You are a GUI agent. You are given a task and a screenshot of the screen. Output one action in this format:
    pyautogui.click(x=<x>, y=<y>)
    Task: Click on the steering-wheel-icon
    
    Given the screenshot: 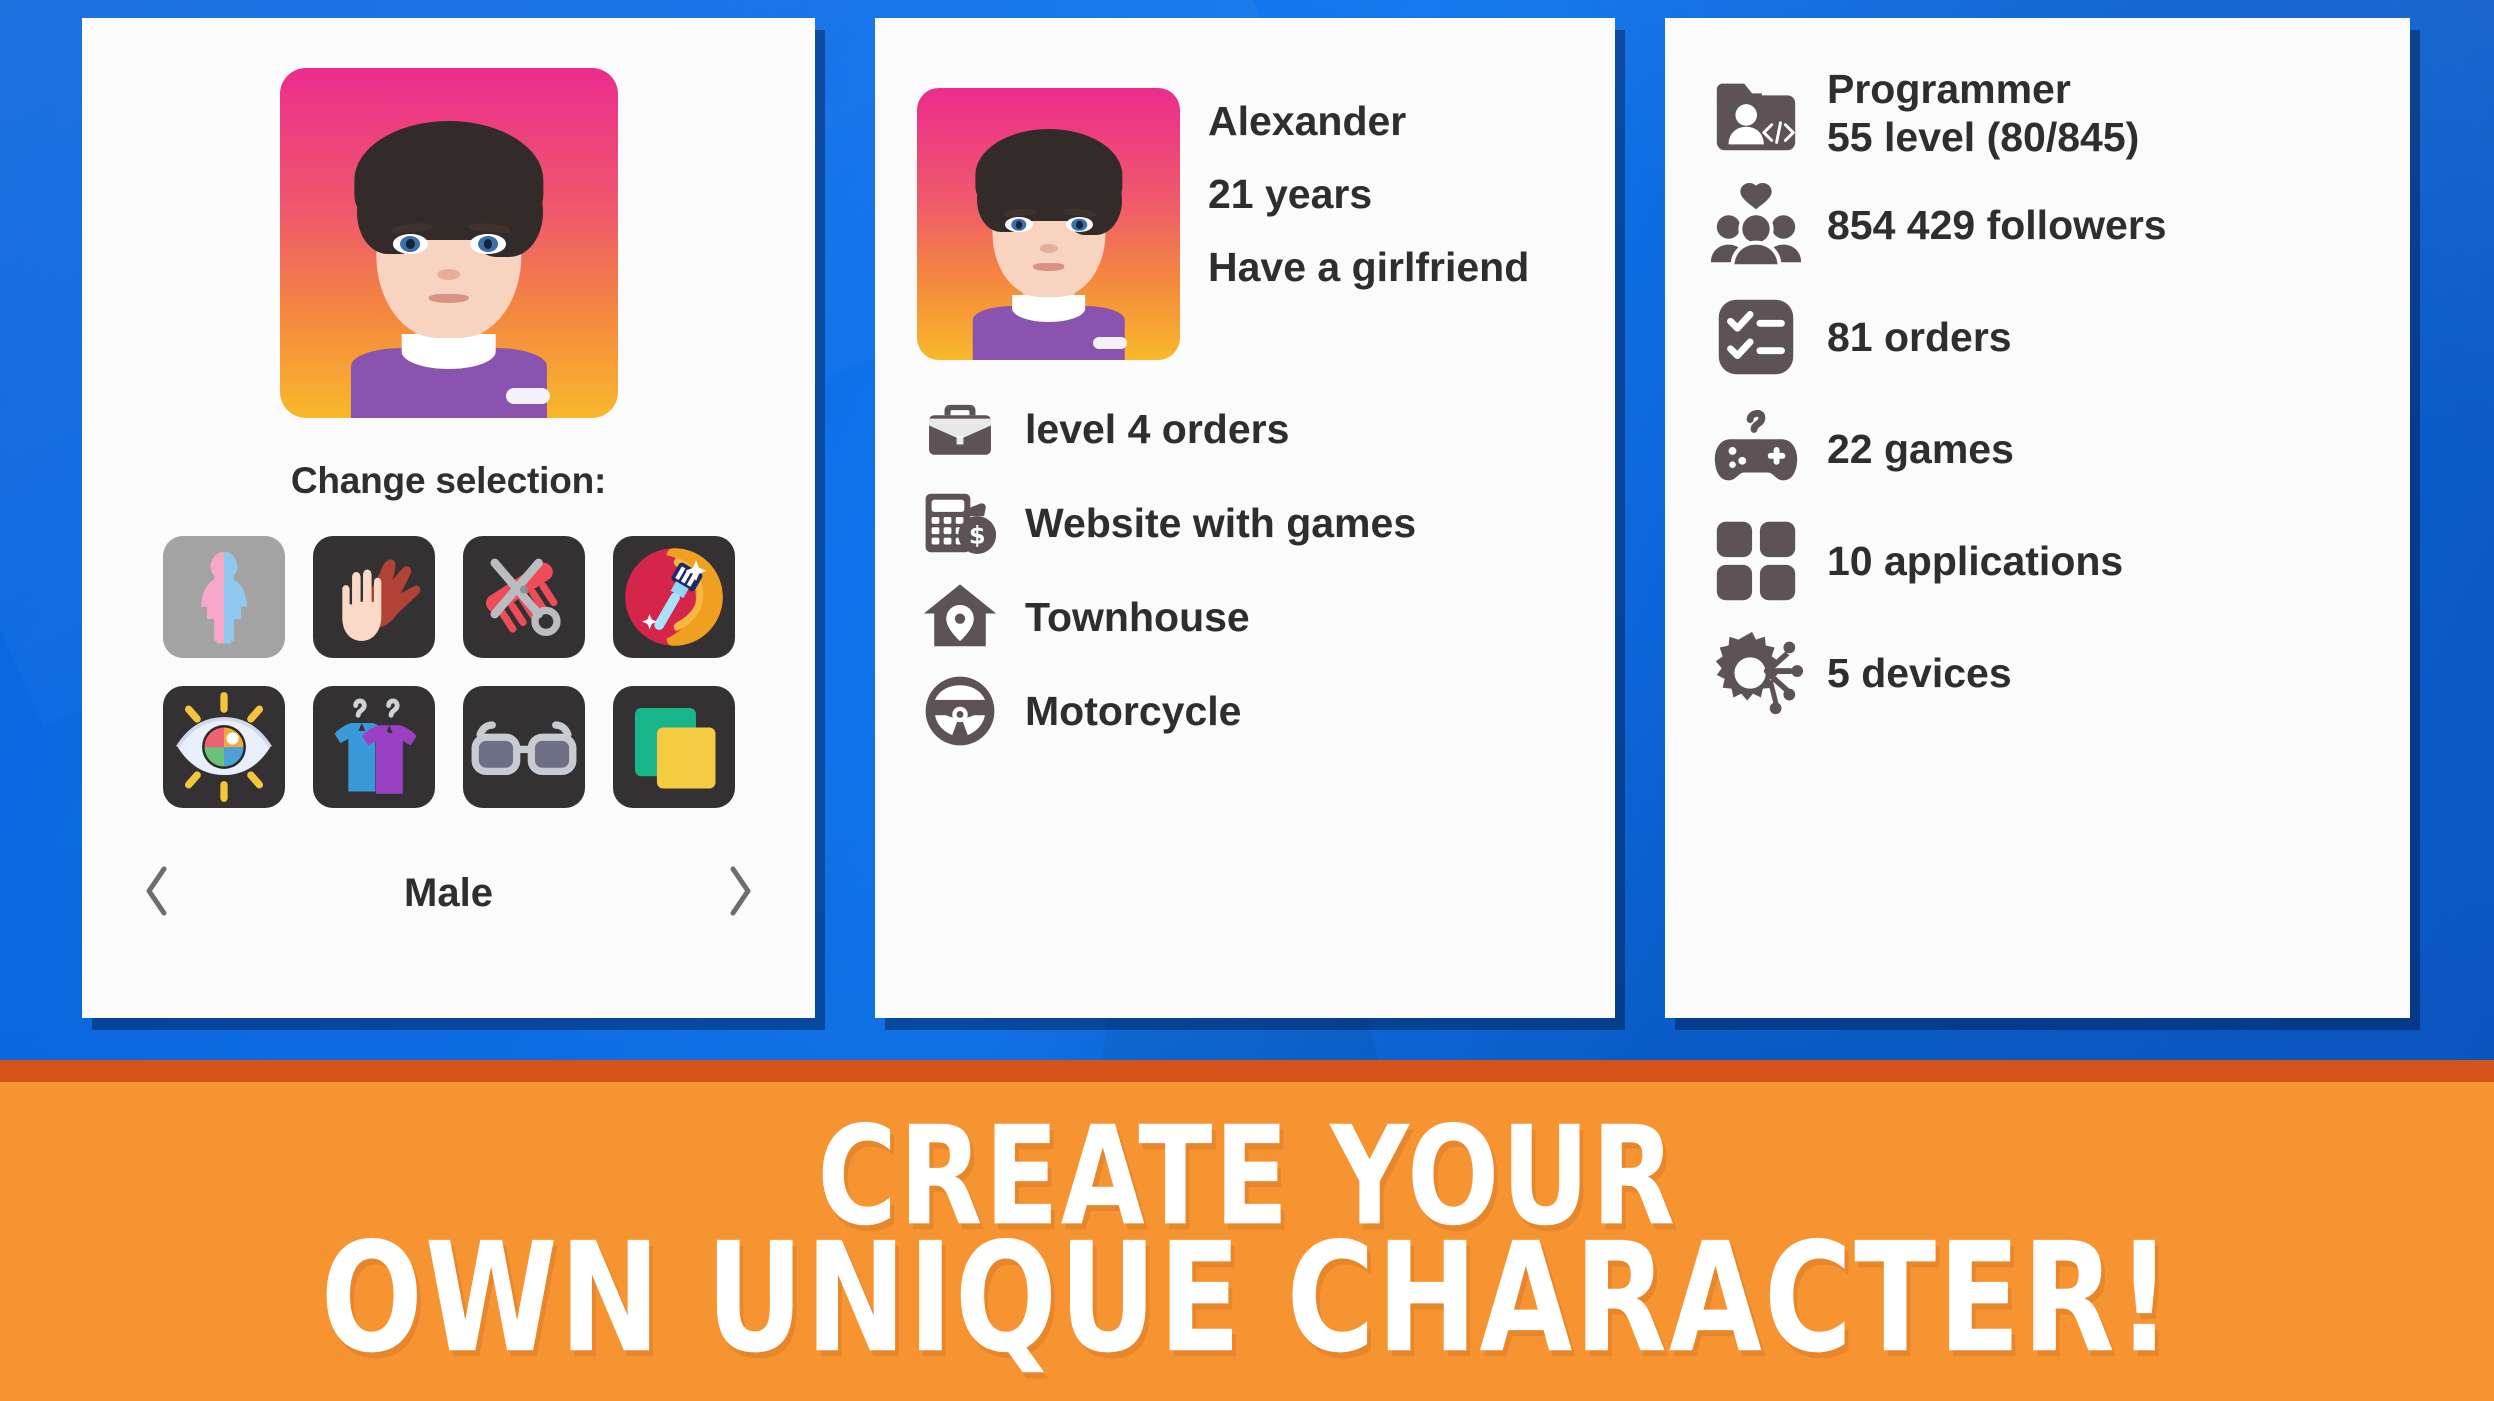 What is the action you would take?
    pyautogui.click(x=960, y=711)
    